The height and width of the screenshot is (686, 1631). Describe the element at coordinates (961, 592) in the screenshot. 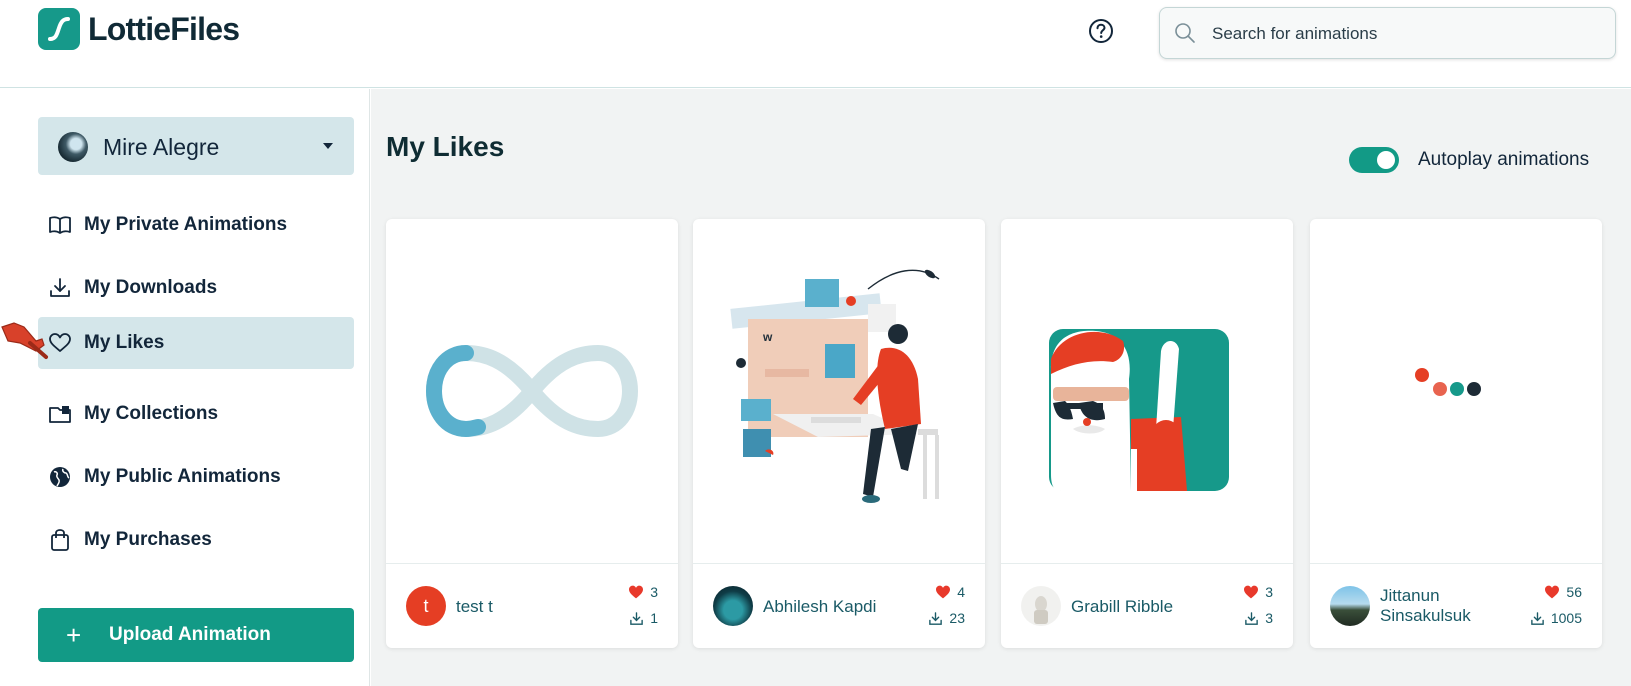

I see `likes-value: 4` at that location.